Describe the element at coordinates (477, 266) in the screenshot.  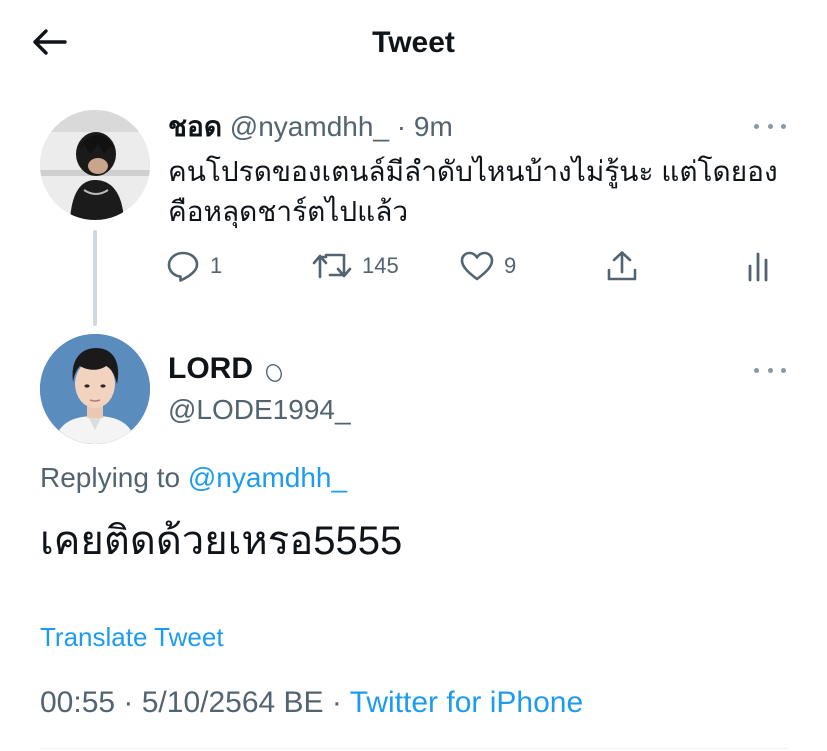
I see `heart-icon` at that location.